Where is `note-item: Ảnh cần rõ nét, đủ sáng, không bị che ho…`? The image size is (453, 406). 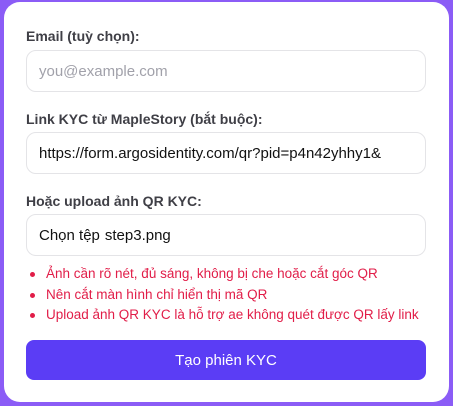 note-item: Ảnh cần rõ nét, đủ sáng, không bị che ho… is located at coordinates (222, 274).